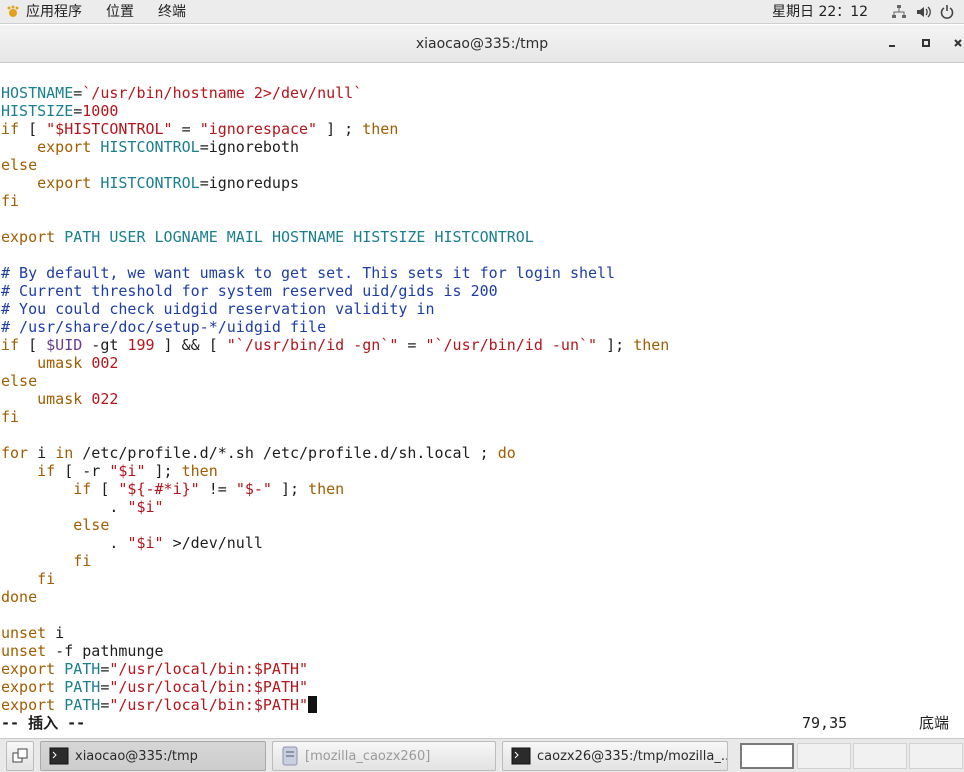  What do you see at coordinates (290, 756) in the screenshot?
I see `file-manager-icon` at bounding box center [290, 756].